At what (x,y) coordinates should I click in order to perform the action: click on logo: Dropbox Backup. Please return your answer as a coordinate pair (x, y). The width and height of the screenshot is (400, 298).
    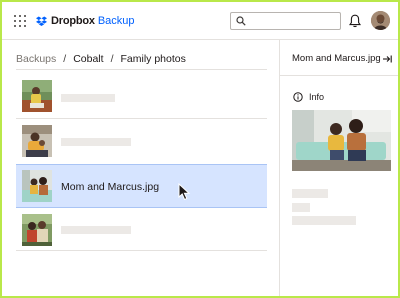
    Looking at the image, I should click on (85, 21).